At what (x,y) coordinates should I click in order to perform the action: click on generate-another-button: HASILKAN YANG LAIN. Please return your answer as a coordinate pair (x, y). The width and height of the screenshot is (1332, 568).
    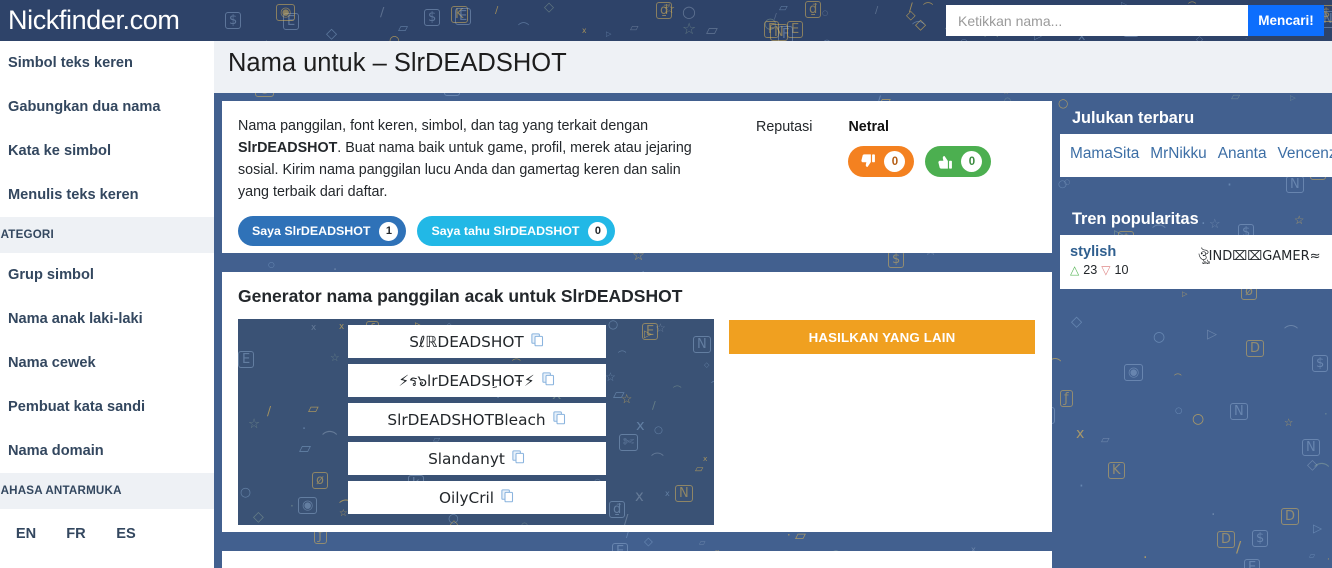
    Looking at the image, I should click on (882, 337).